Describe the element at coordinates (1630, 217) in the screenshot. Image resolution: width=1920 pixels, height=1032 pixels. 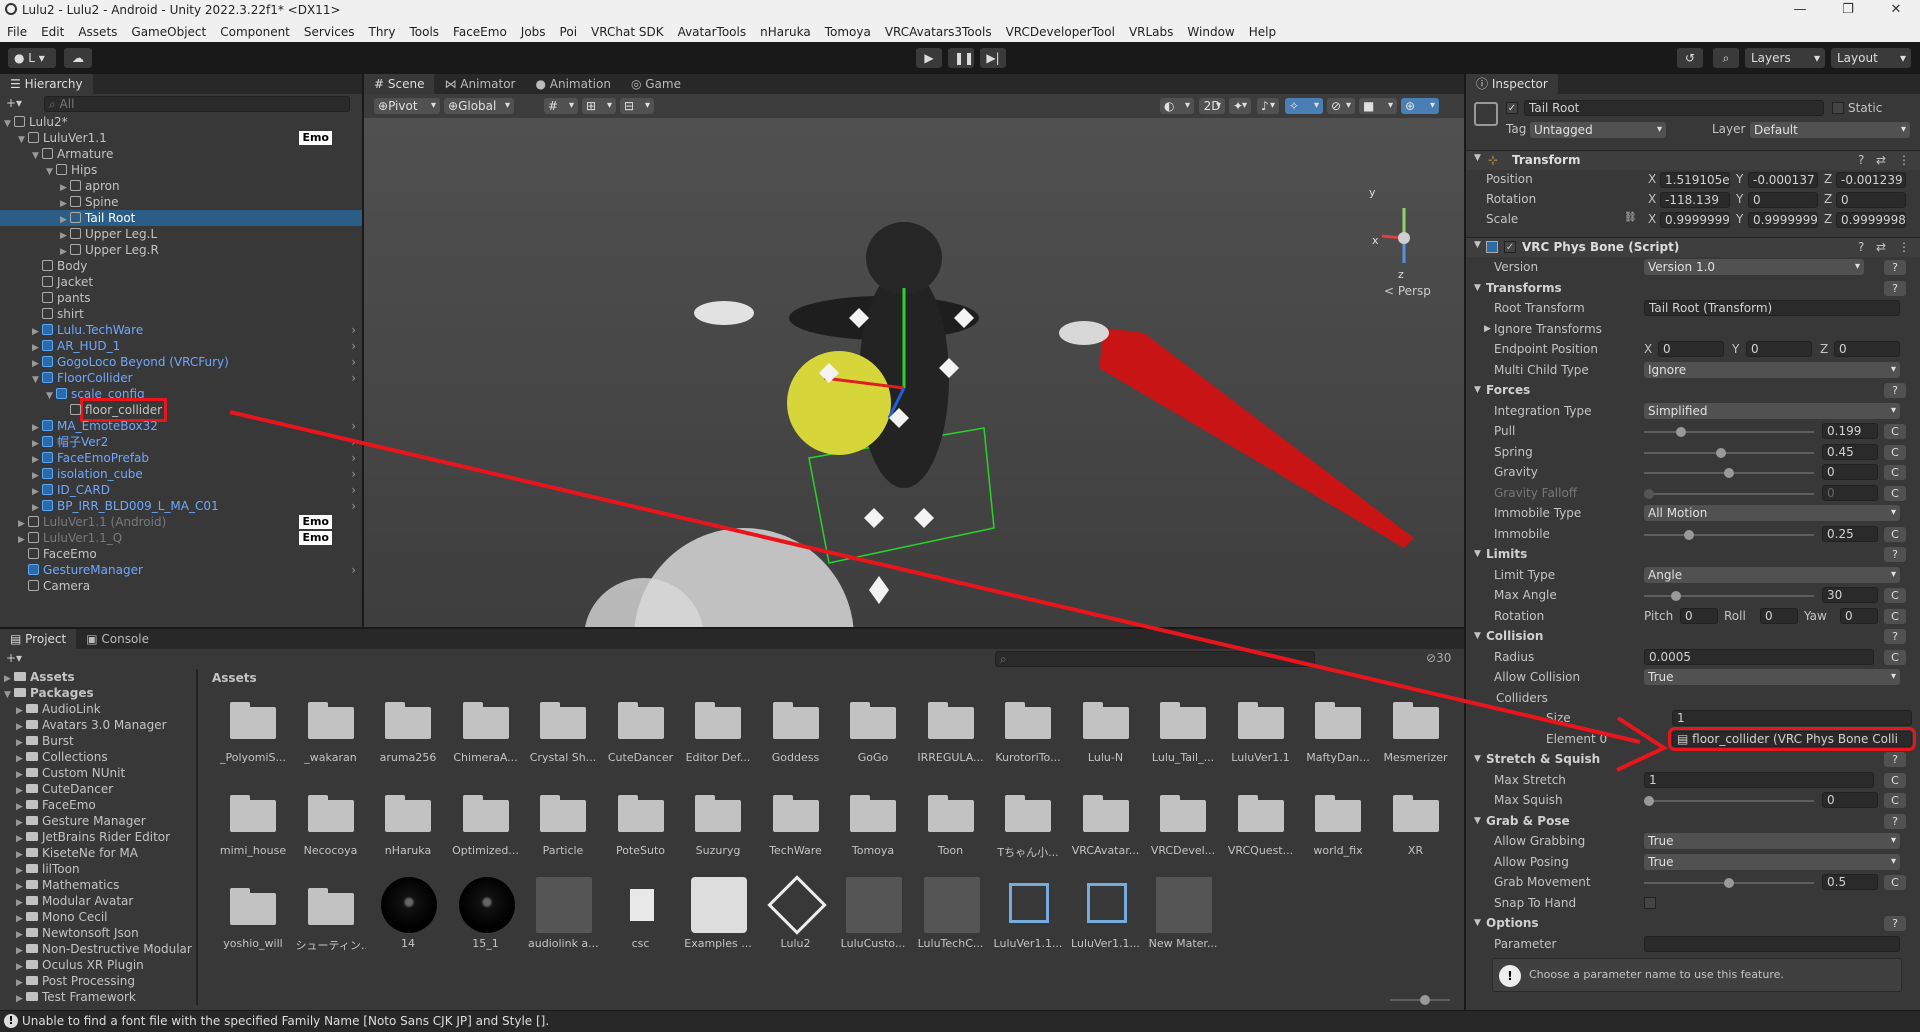
I see `constrain-proportions-icon: ⛓` at that location.